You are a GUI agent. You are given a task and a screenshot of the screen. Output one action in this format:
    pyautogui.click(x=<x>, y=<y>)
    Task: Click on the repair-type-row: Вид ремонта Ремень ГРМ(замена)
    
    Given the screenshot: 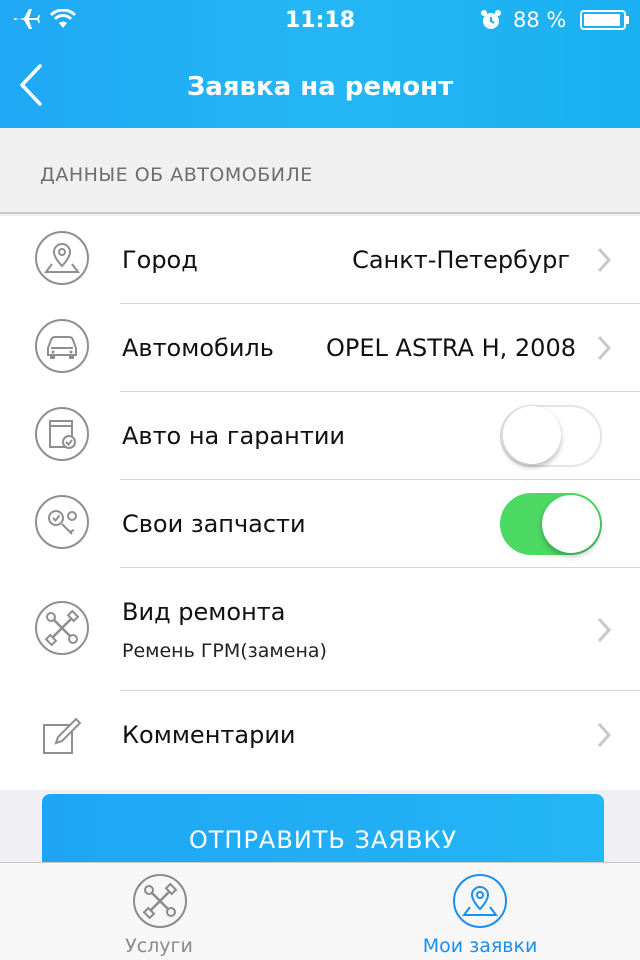 What is the action you would take?
    pyautogui.click(x=320, y=629)
    